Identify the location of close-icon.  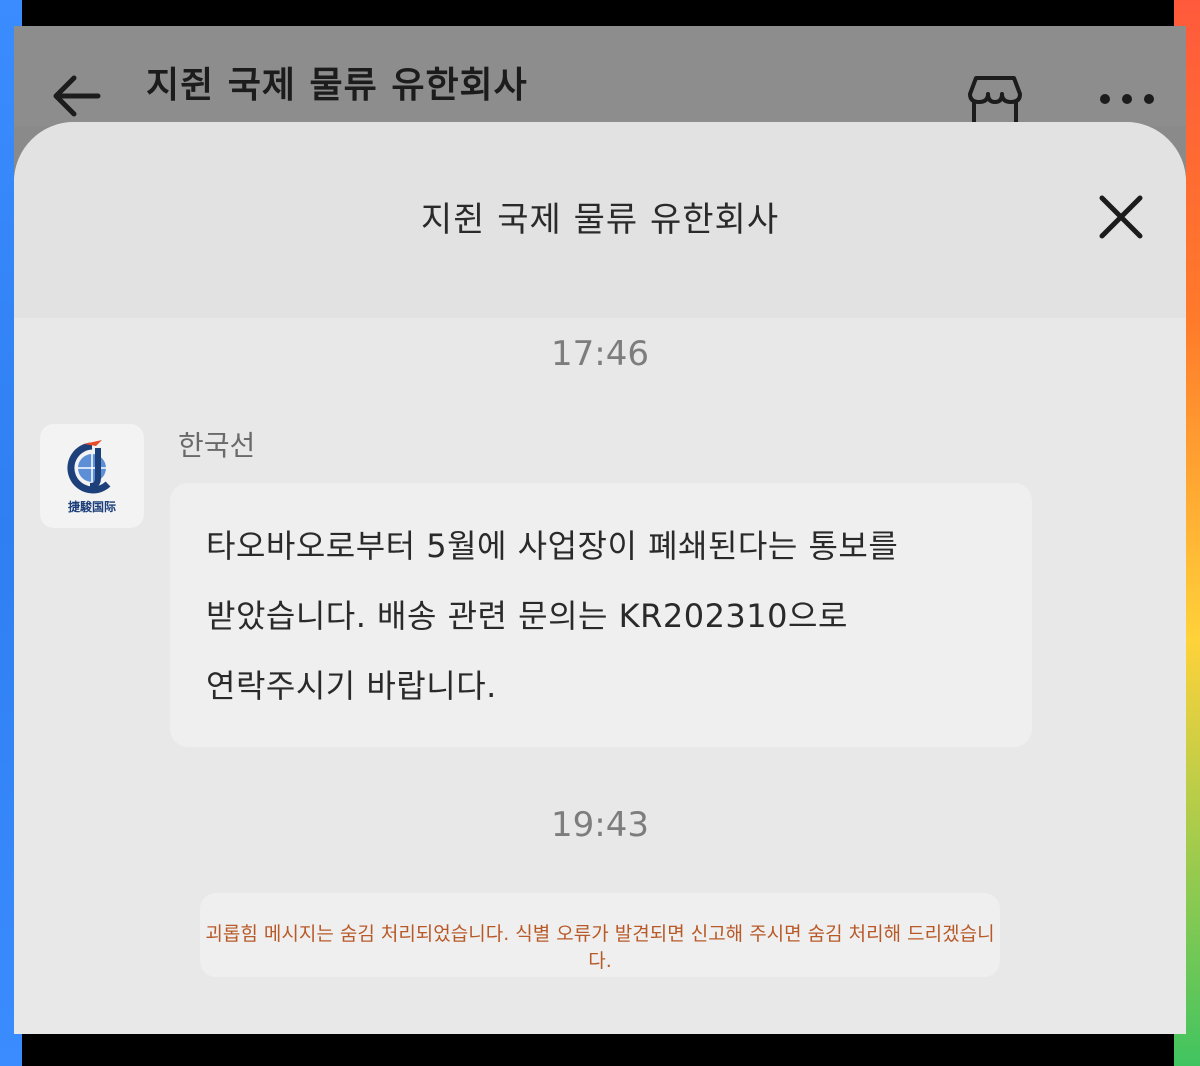
(1121, 217).